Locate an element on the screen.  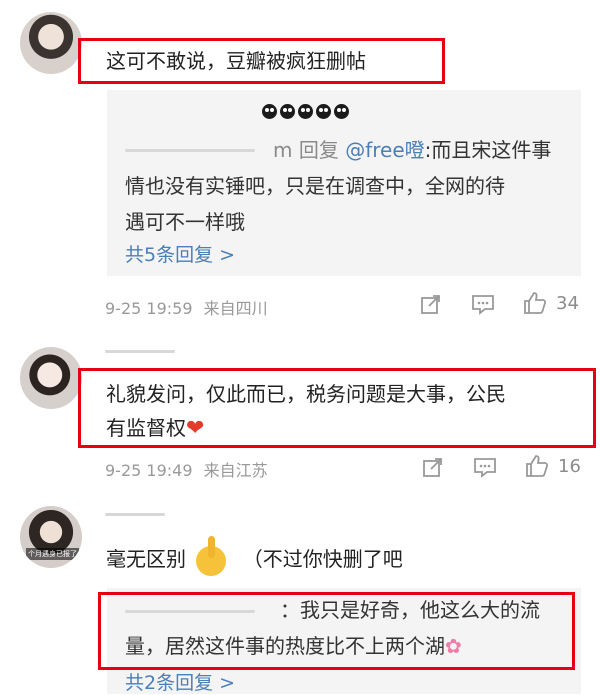
user-mention: @free噔 is located at coordinates (384, 150).